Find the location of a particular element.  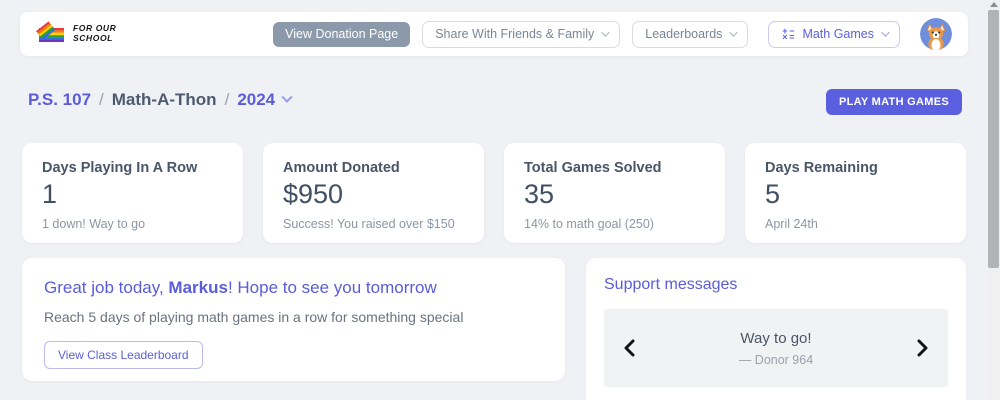

chevron-left-icon is located at coordinates (629, 348).